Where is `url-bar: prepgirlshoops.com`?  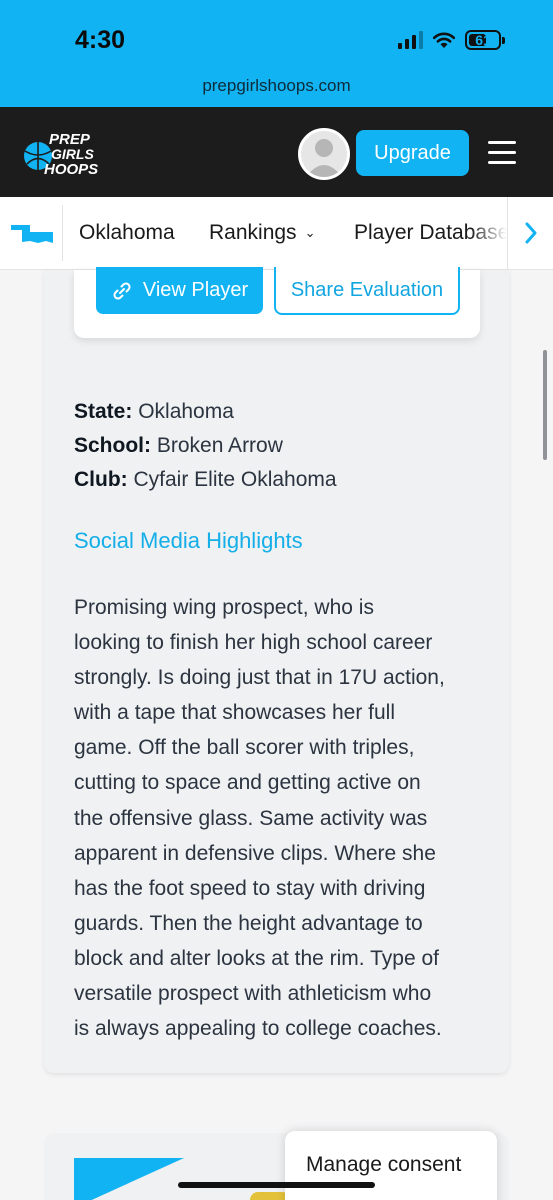
url-bar: prepgirlshoops.com is located at coordinates (276, 86).